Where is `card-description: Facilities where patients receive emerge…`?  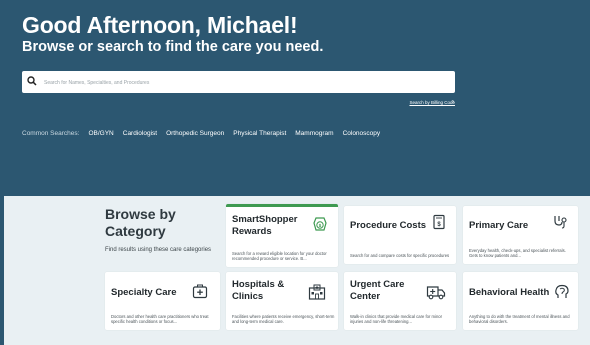 card-description: Facilities where patients receive emerge… is located at coordinates (283, 319).